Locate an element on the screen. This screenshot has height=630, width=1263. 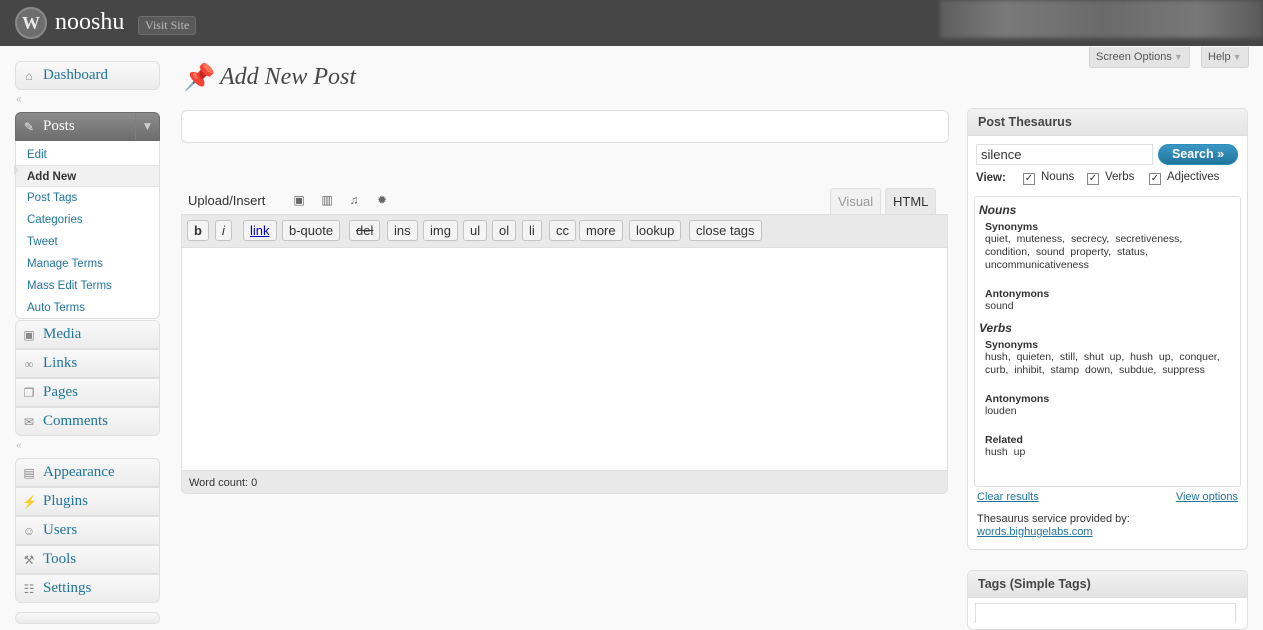
add-media-icon: ✹ is located at coordinates (382, 200).